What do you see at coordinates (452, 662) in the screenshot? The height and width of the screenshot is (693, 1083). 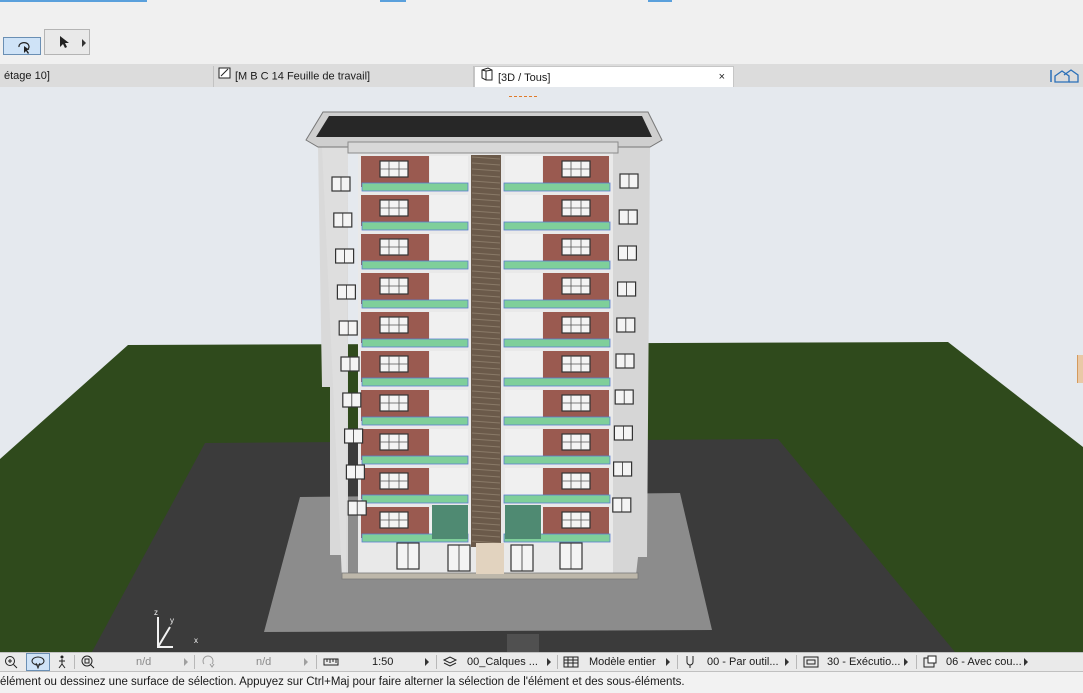 I see `layers-icon-wrap` at bounding box center [452, 662].